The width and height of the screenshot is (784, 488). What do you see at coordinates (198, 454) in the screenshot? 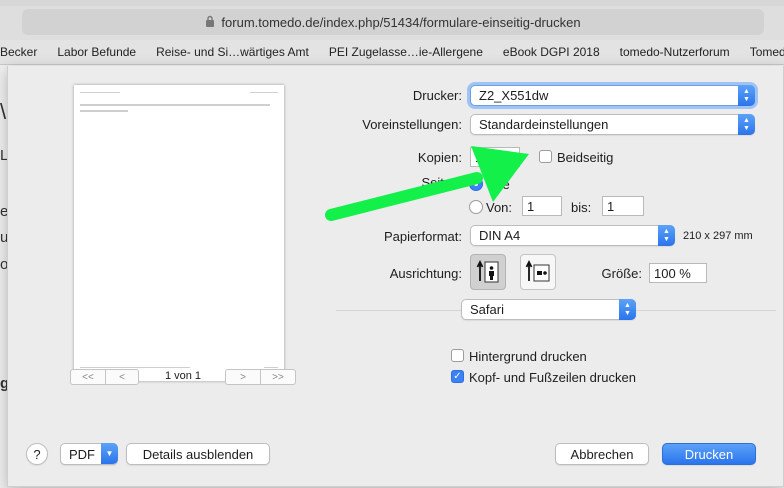
I see `hide-details-button: Details ausblenden` at bounding box center [198, 454].